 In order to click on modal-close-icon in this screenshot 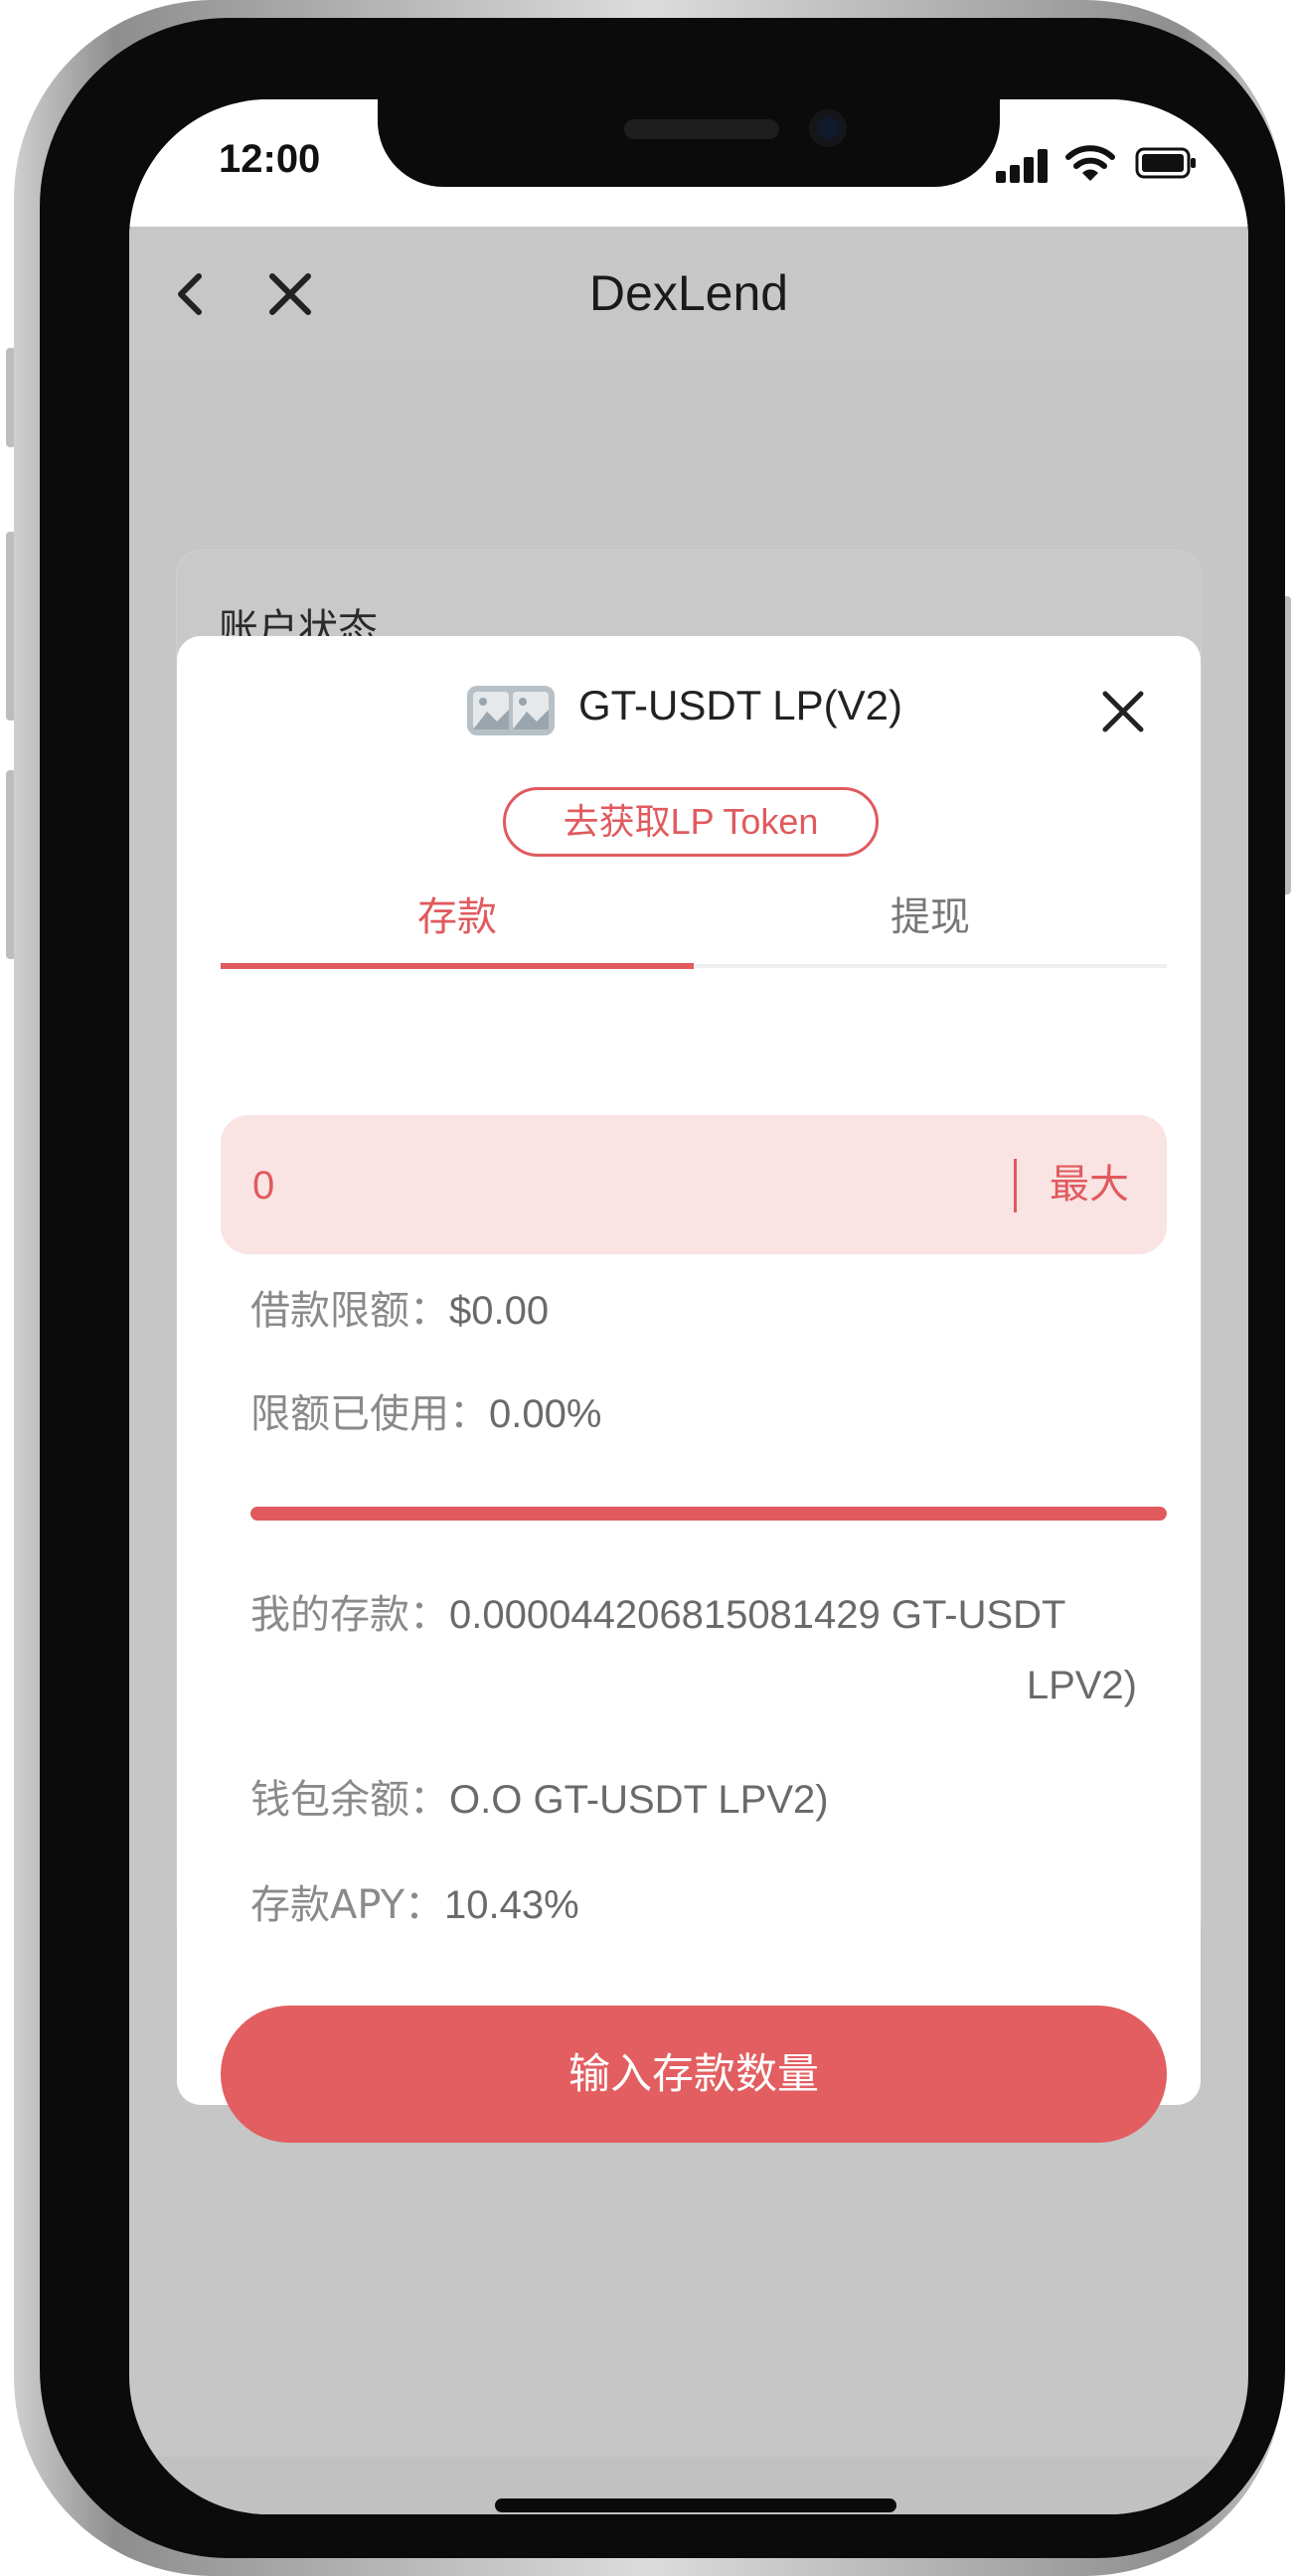, I will do `click(1123, 711)`.